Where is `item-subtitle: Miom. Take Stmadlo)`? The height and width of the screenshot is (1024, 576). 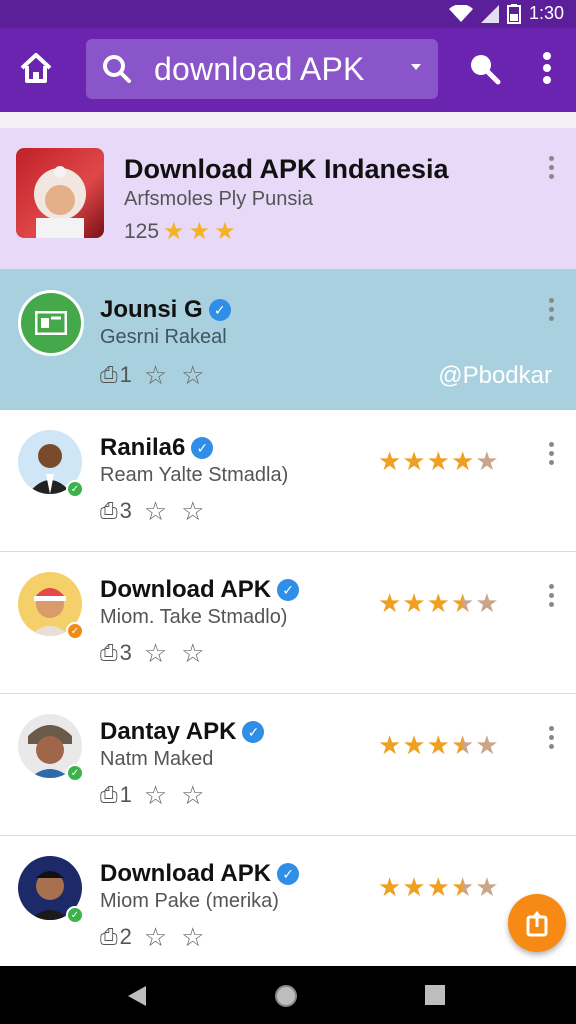 item-subtitle: Miom. Take Stmadlo) is located at coordinates (194, 617).